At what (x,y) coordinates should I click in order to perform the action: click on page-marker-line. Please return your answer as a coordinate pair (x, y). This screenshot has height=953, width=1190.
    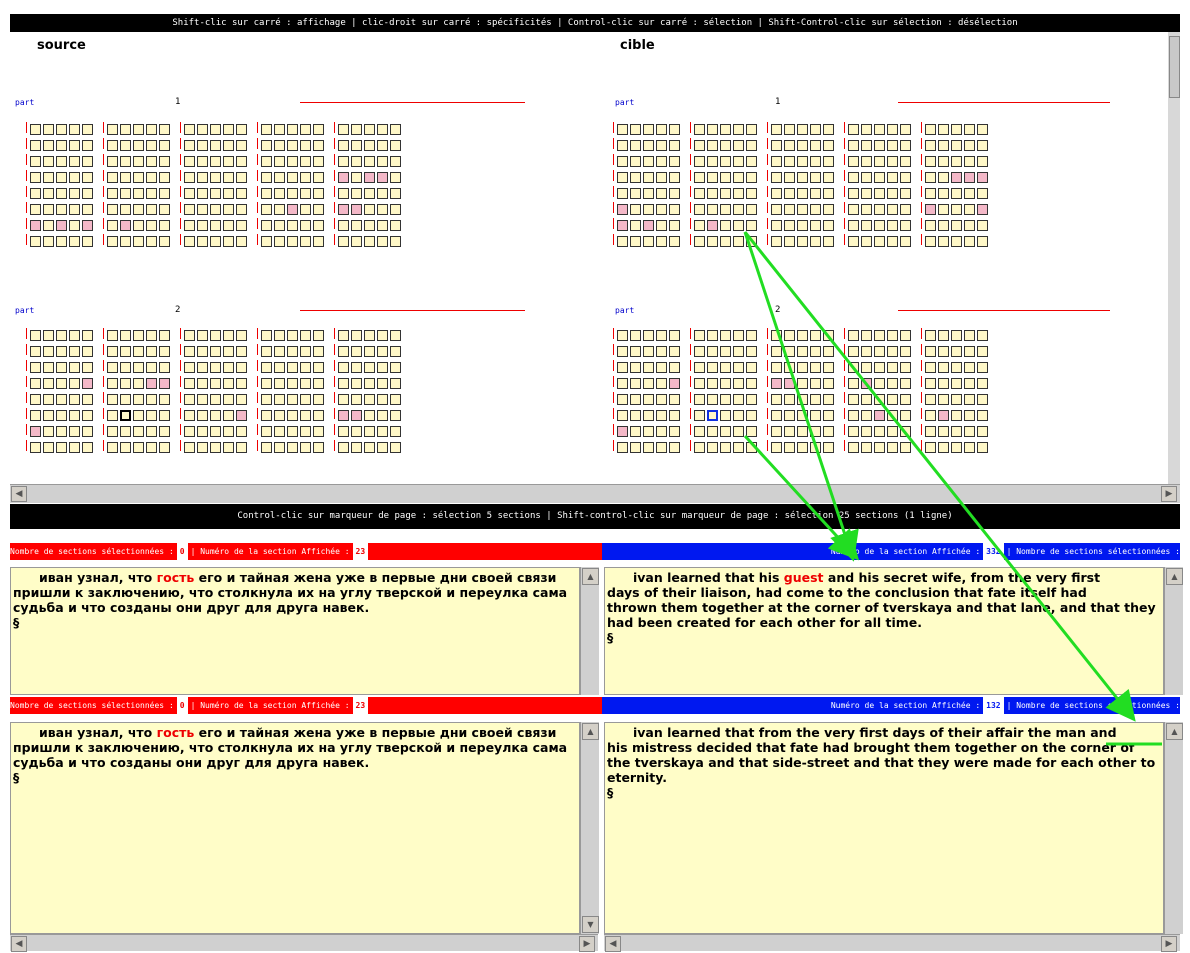
    Looking at the image, I should click on (1004, 102).